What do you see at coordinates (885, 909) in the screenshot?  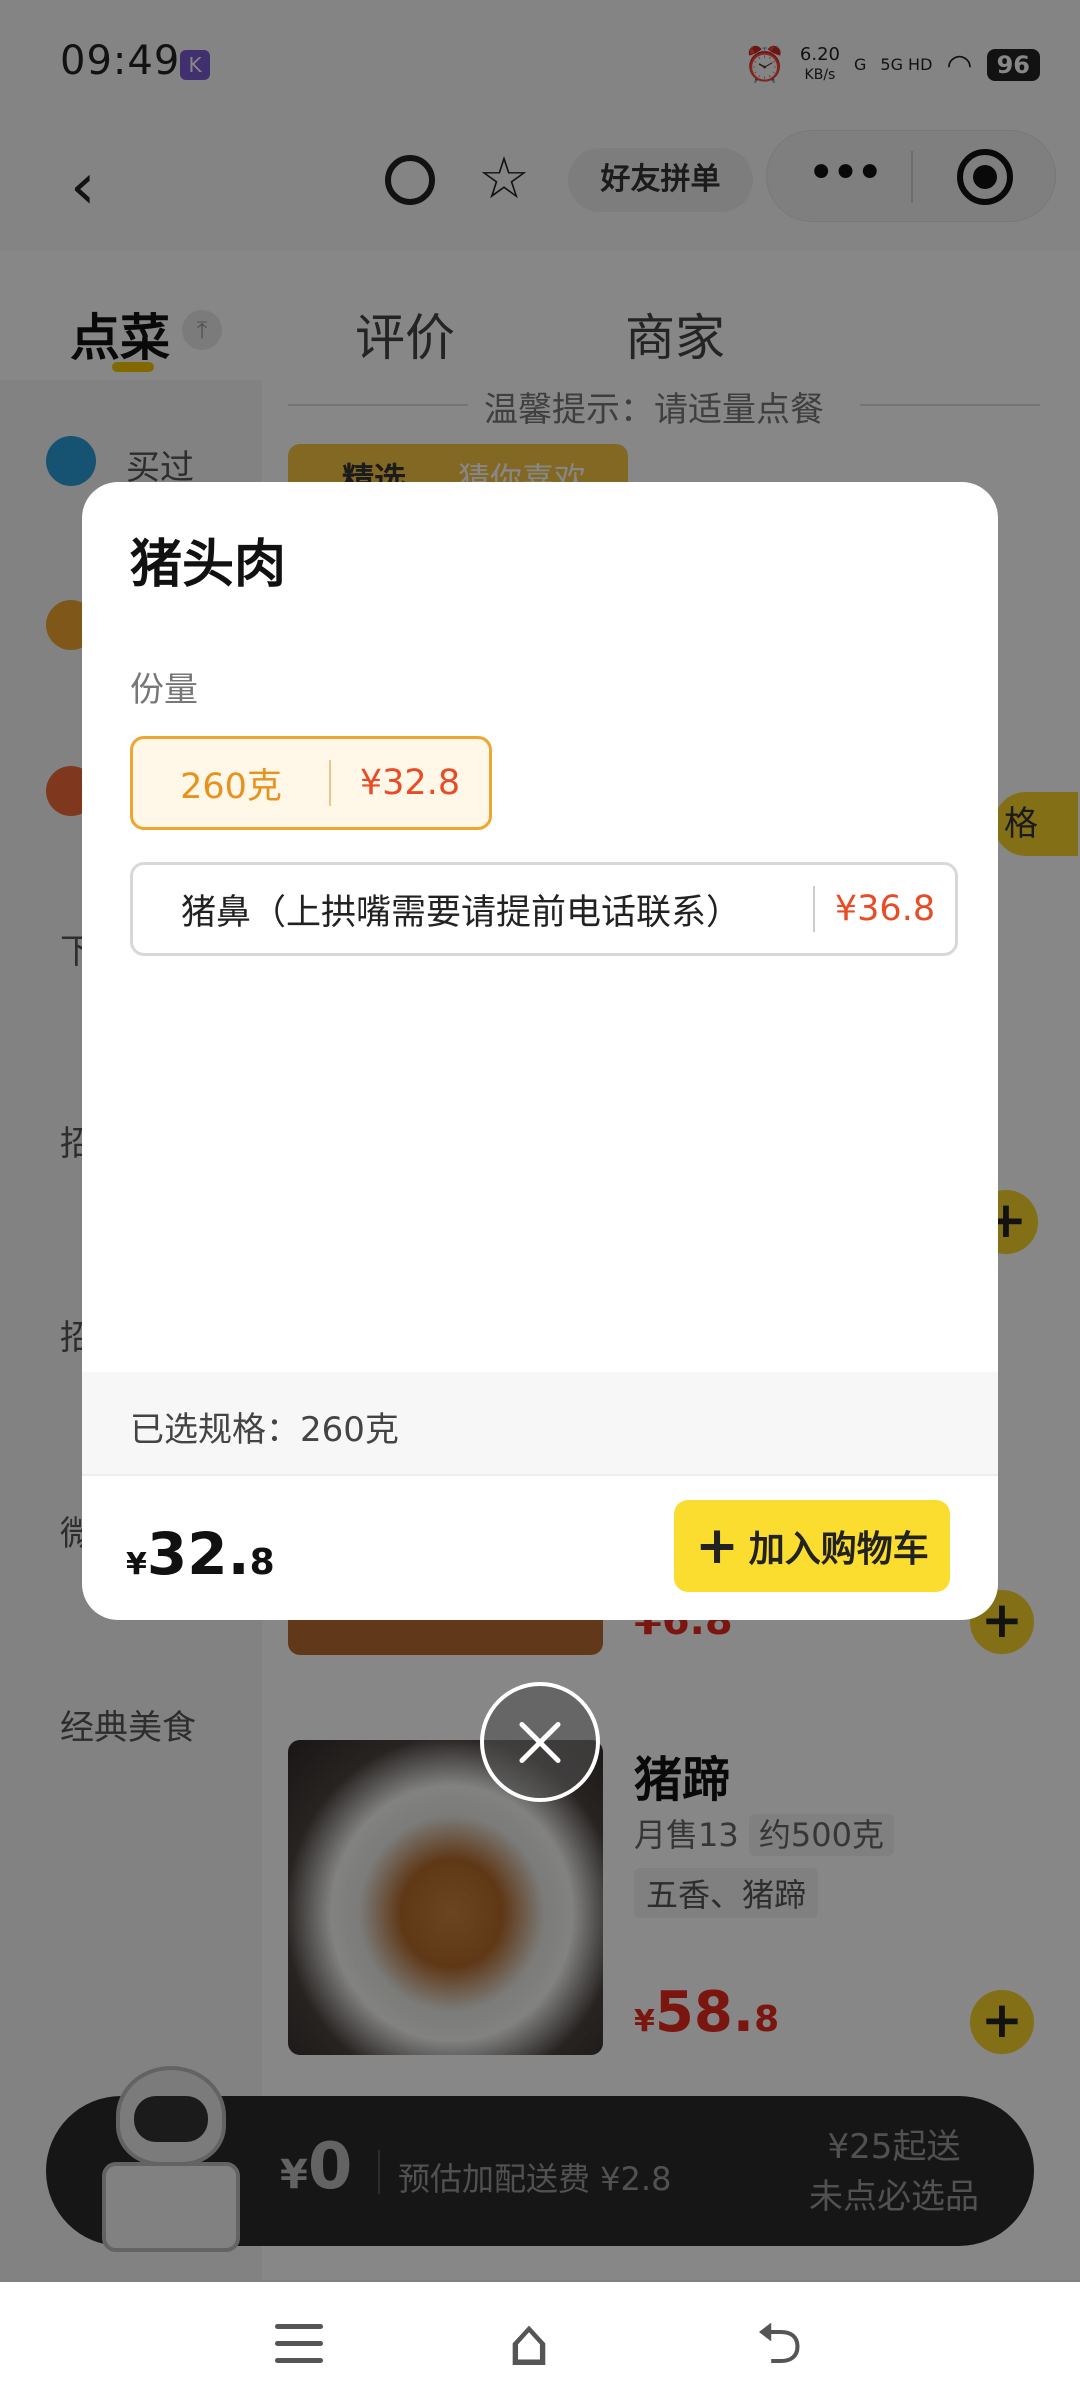 I see `spec-option-price: ¥36.8` at bounding box center [885, 909].